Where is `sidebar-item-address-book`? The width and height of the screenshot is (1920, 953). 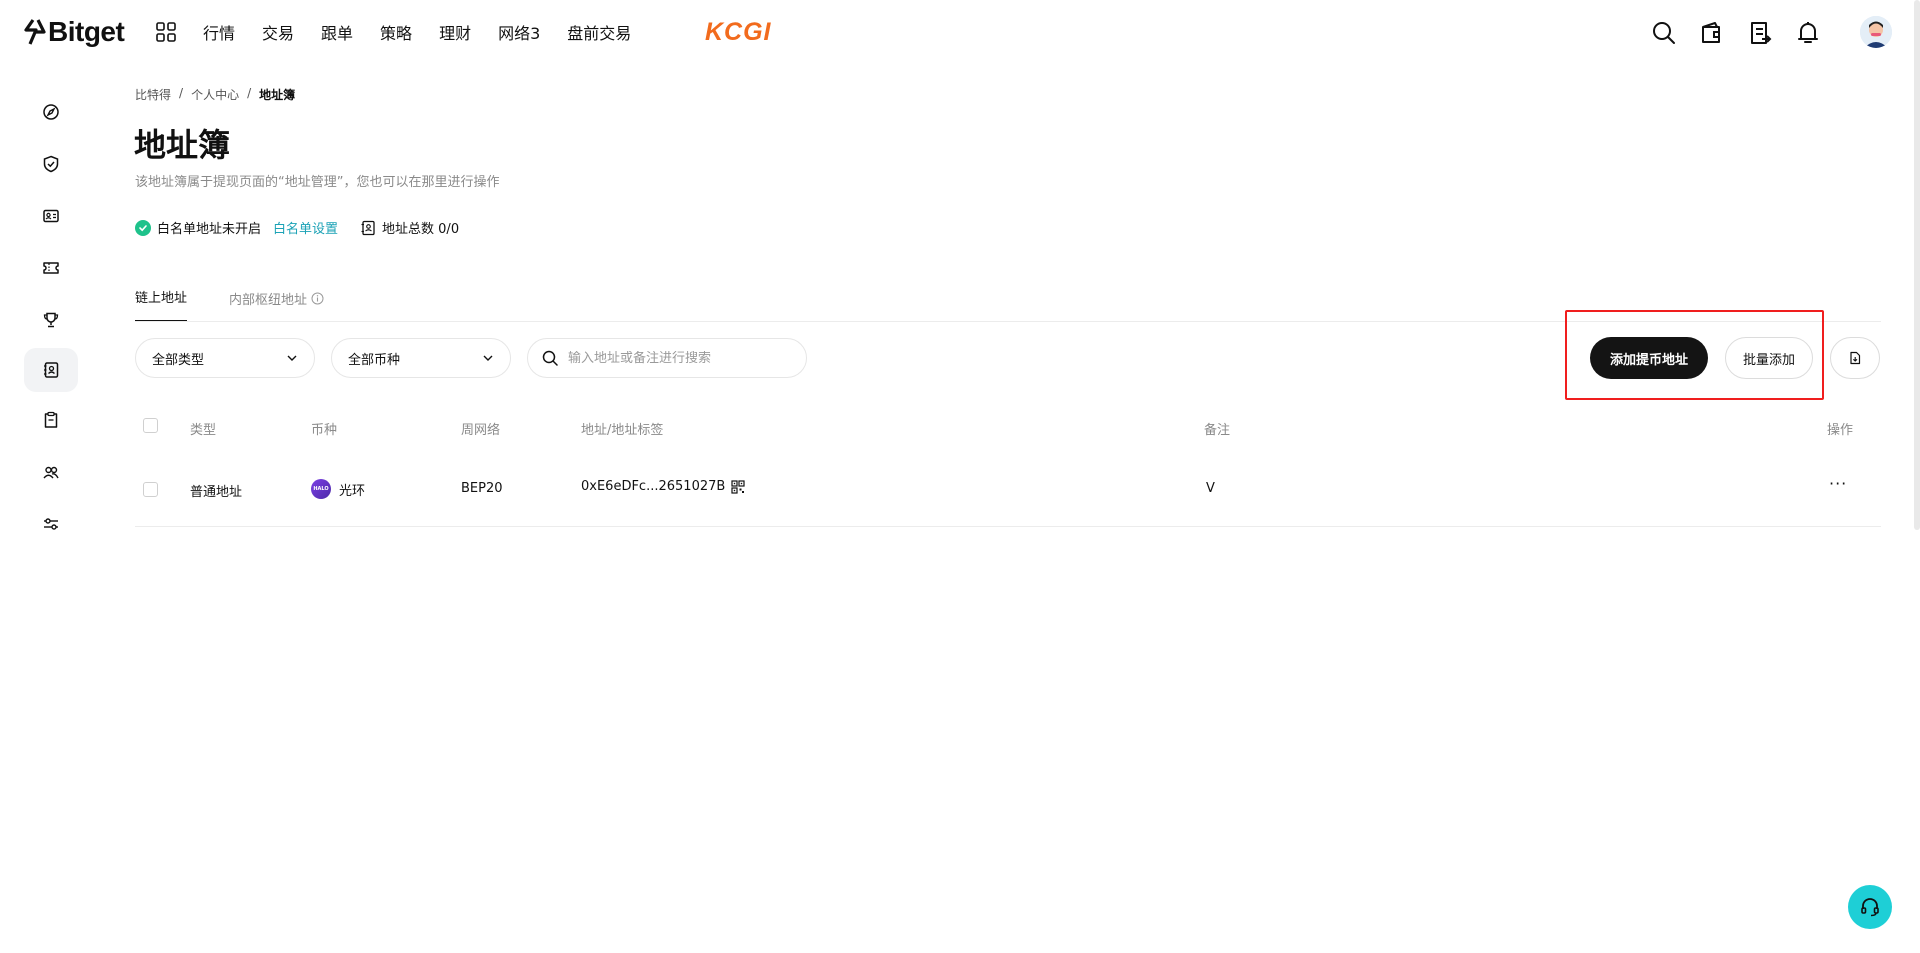 sidebar-item-address-book is located at coordinates (51, 370).